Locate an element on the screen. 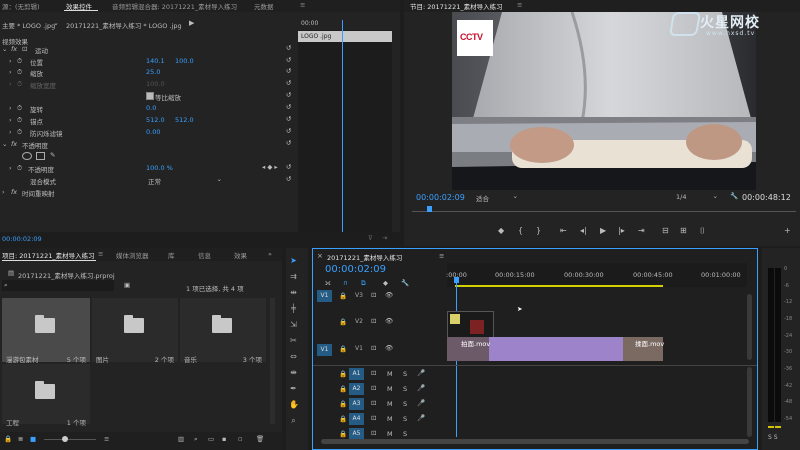  ec-filter-icon: ⊽ is located at coordinates (370, 238).